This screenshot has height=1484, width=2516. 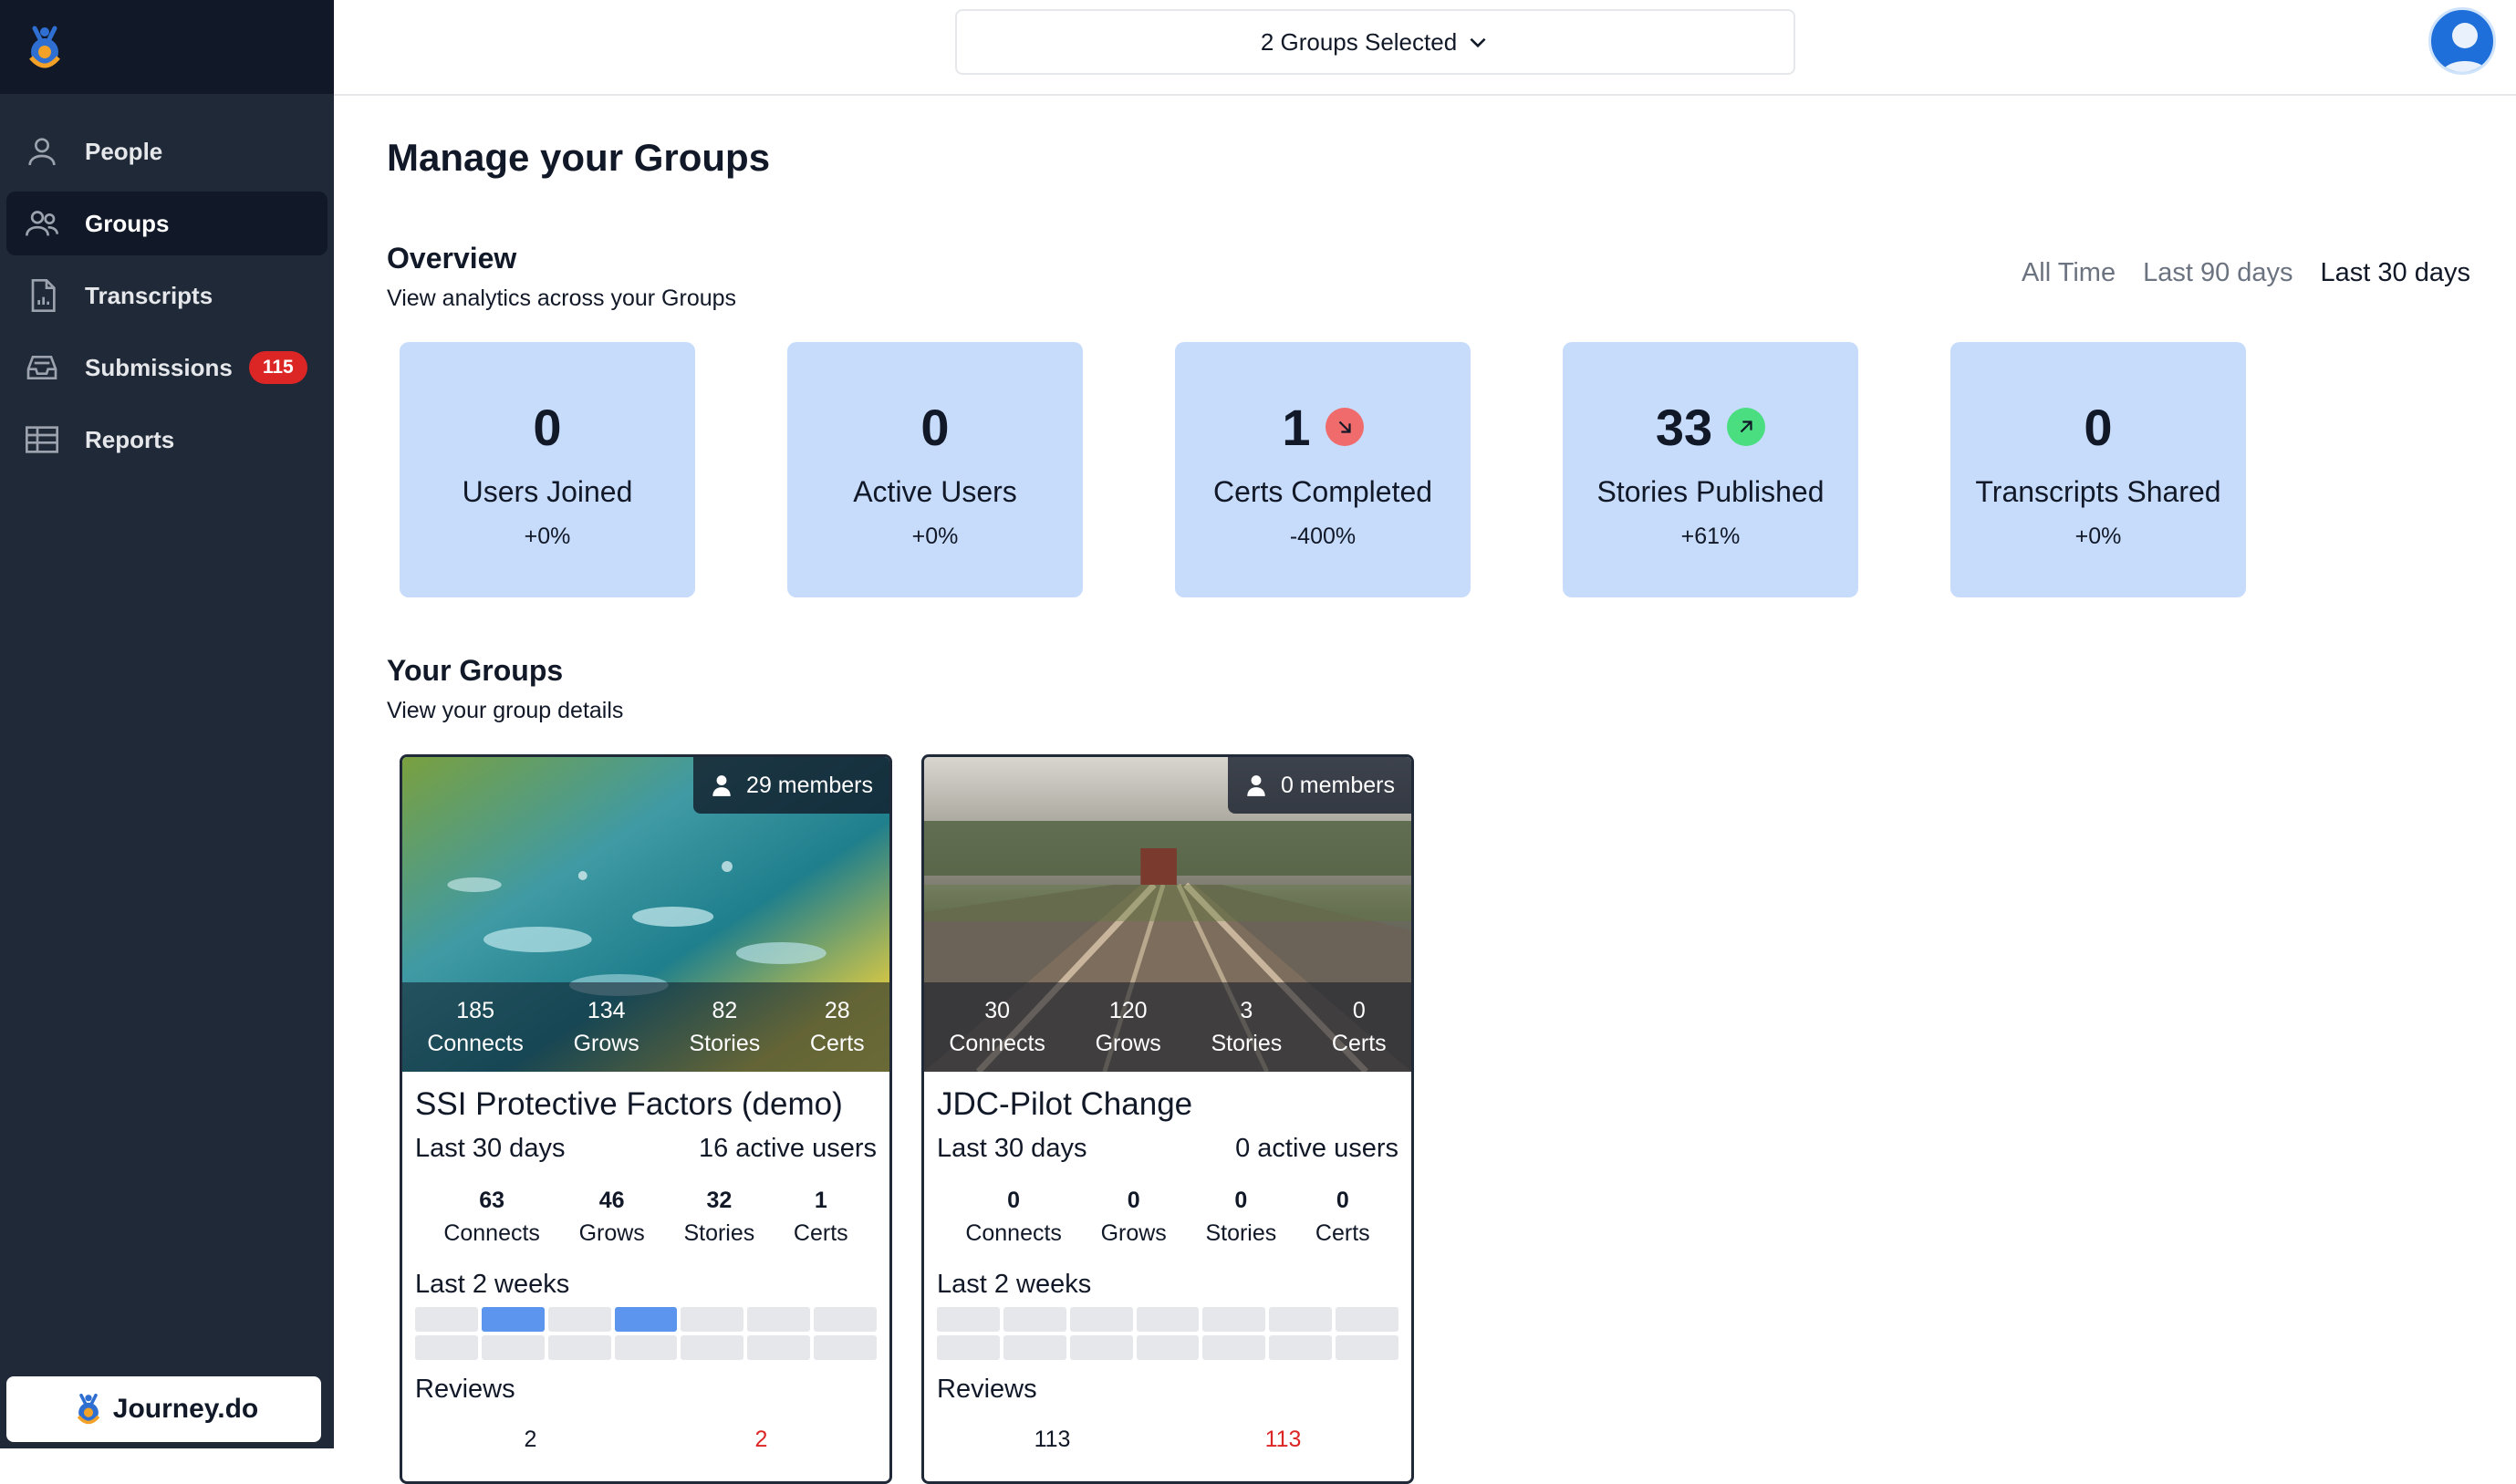 What do you see at coordinates (606, 1027) in the screenshot?
I see `total-grows: 134 Grows` at bounding box center [606, 1027].